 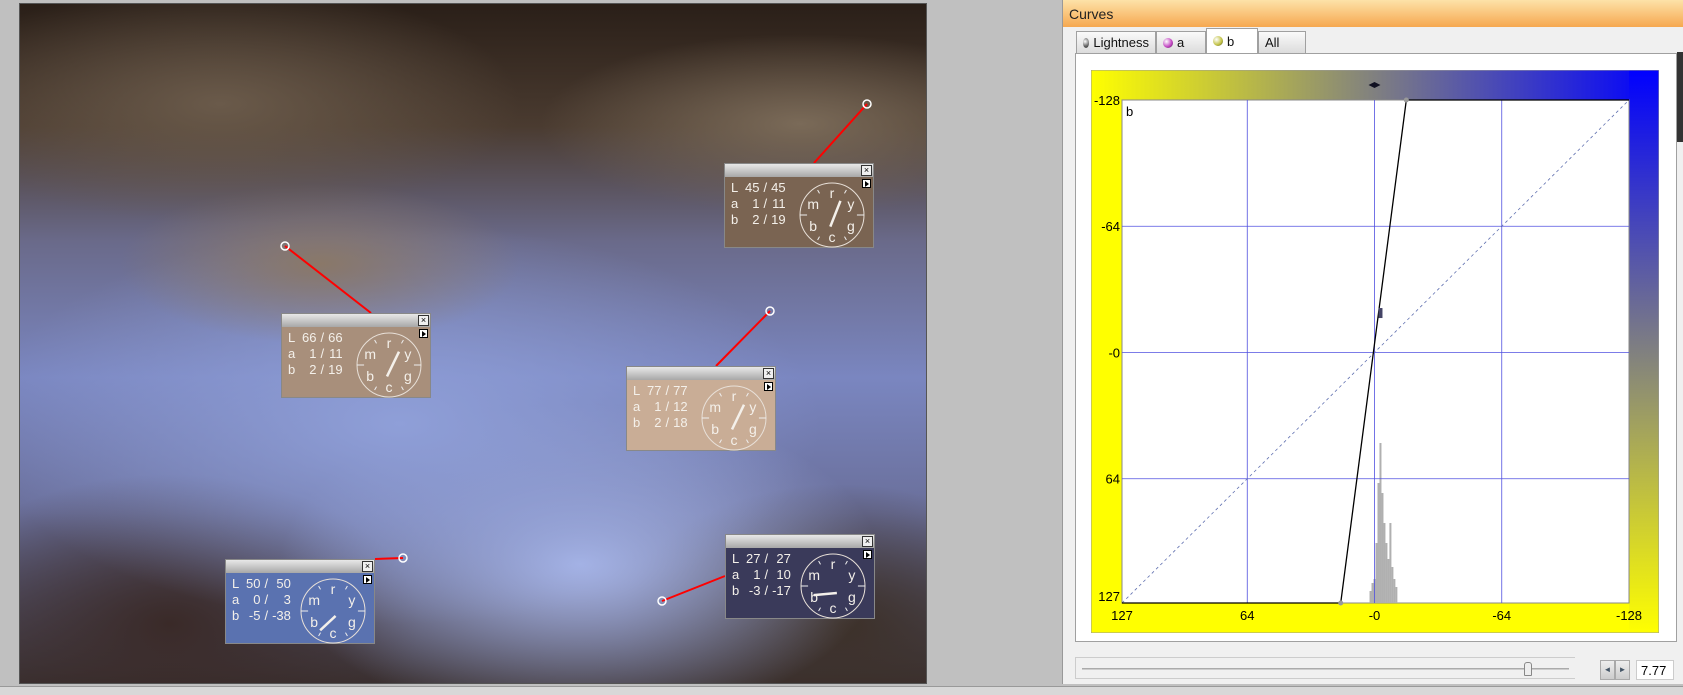 What do you see at coordinates (753, 558) in the screenshot?
I see `value-before: 27` at bounding box center [753, 558].